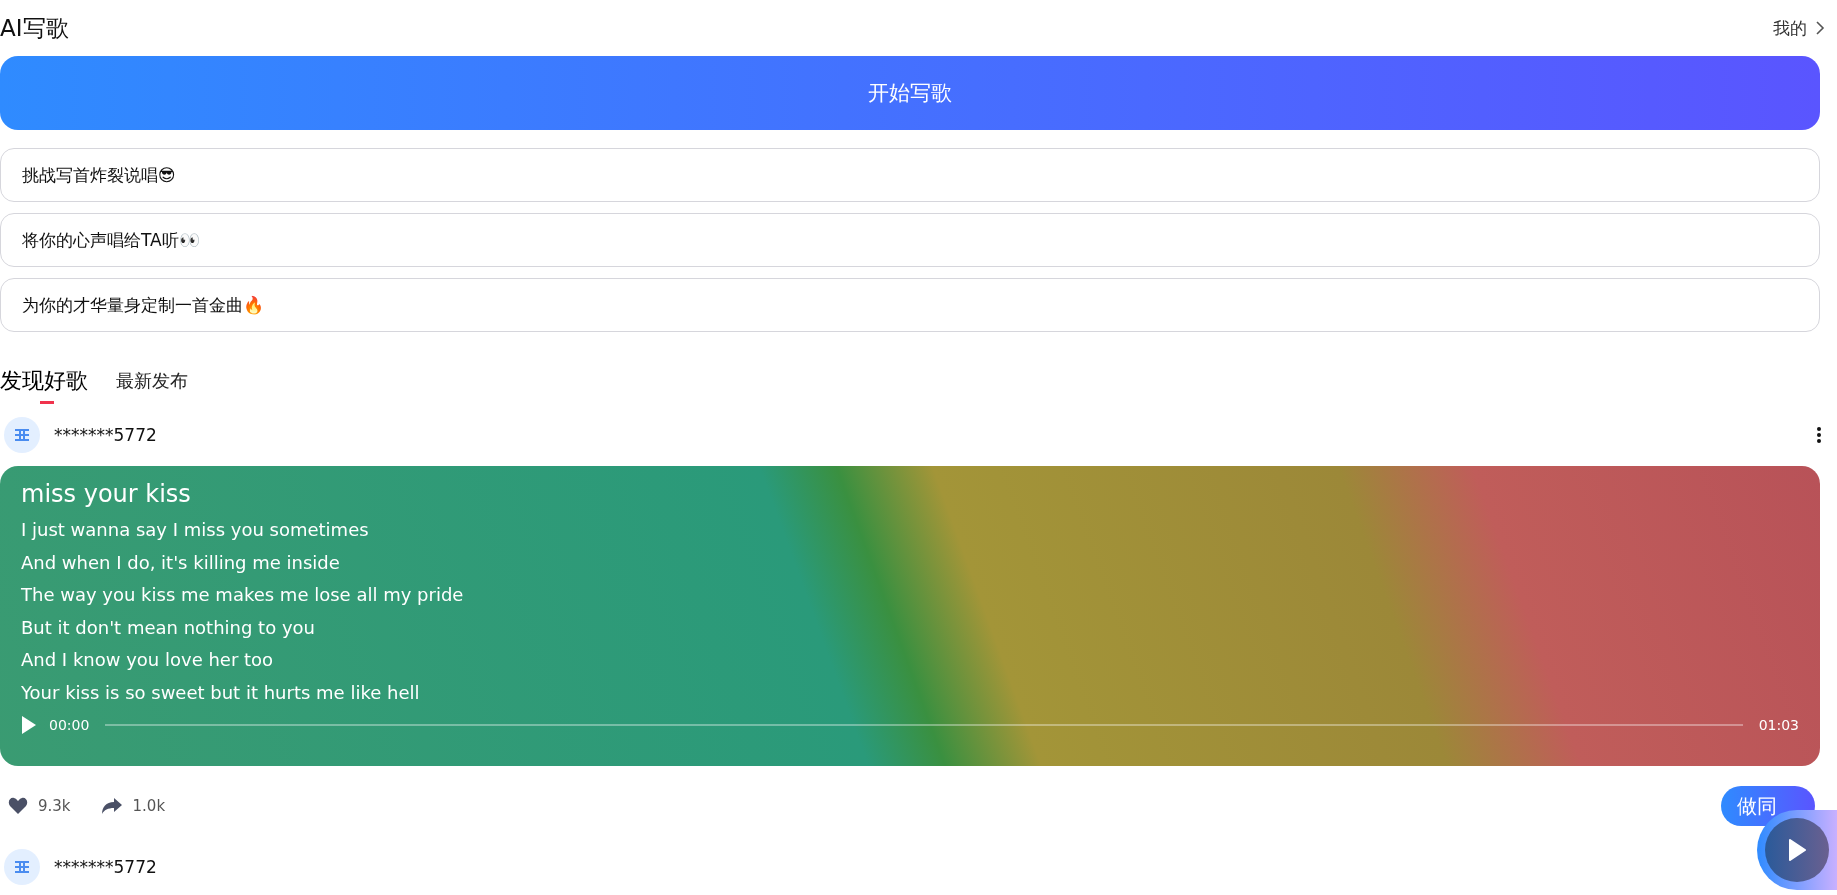 The width and height of the screenshot is (1837, 895). What do you see at coordinates (148, 660) in the screenshot?
I see `lyric-line: And I know you love her too` at bounding box center [148, 660].